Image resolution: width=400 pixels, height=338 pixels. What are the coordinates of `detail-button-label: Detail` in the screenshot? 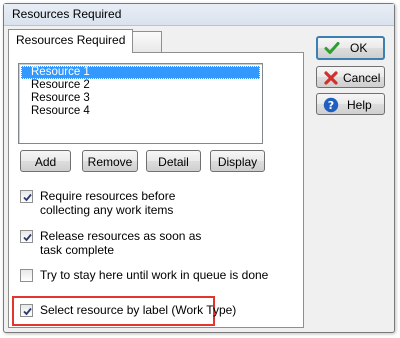 It's located at (173, 161).